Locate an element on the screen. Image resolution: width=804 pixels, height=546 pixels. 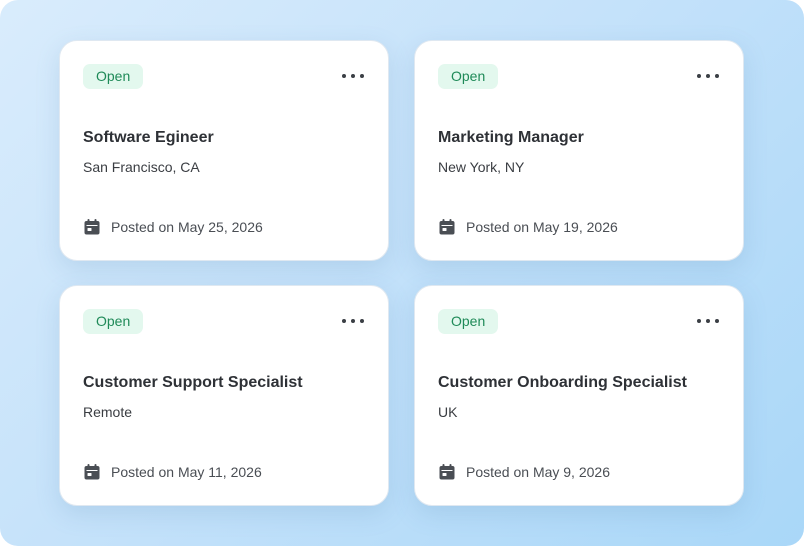
posted-date-row: Posted on May 19, 2026 is located at coordinates (528, 227).